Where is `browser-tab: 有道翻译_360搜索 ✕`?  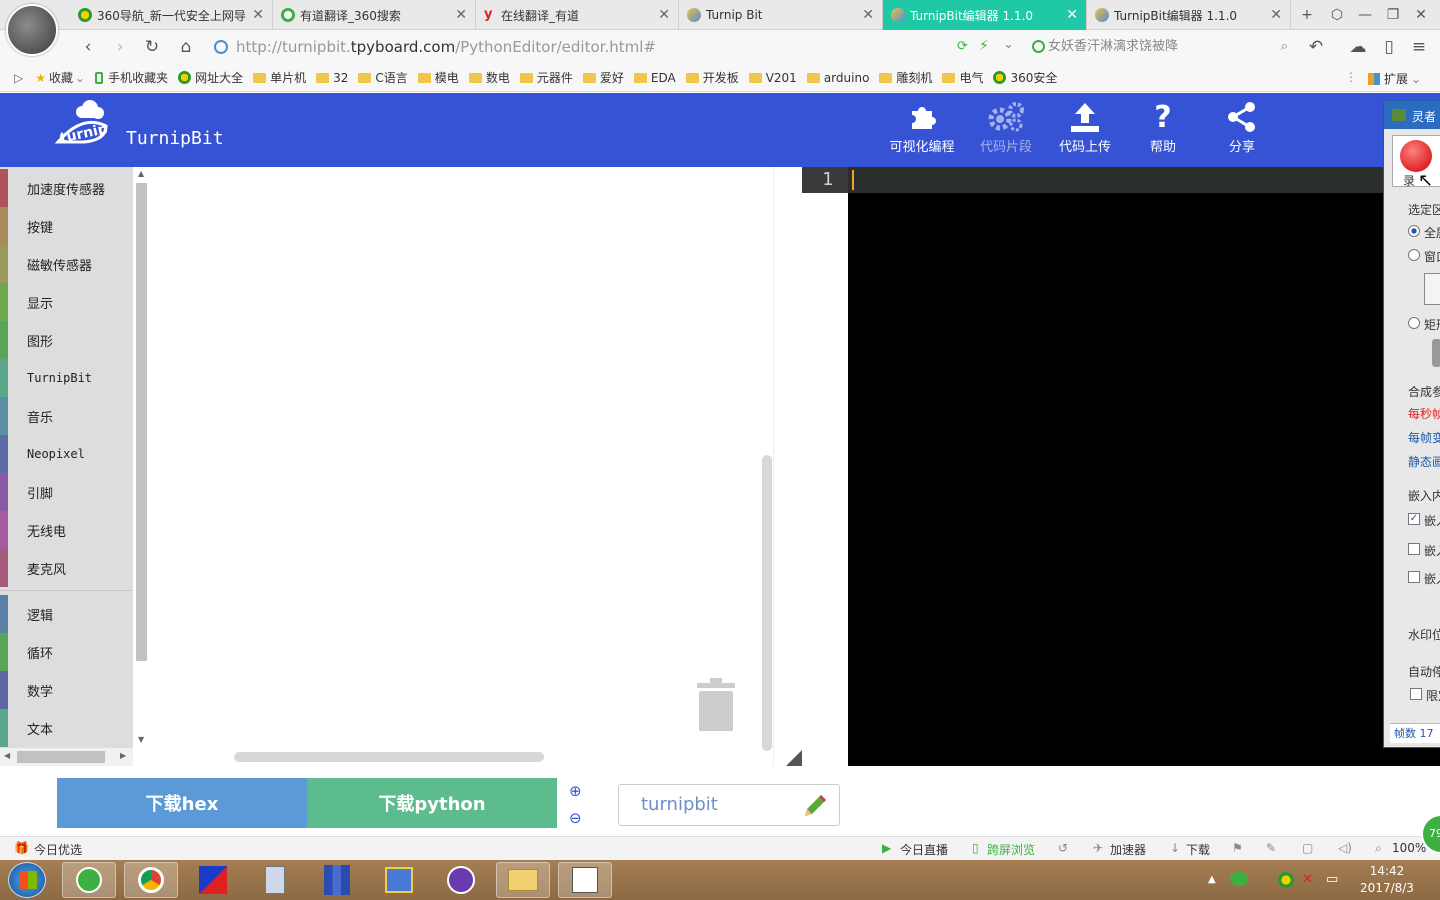 browser-tab: 有道翻译_360搜索 ✕ is located at coordinates (374, 15).